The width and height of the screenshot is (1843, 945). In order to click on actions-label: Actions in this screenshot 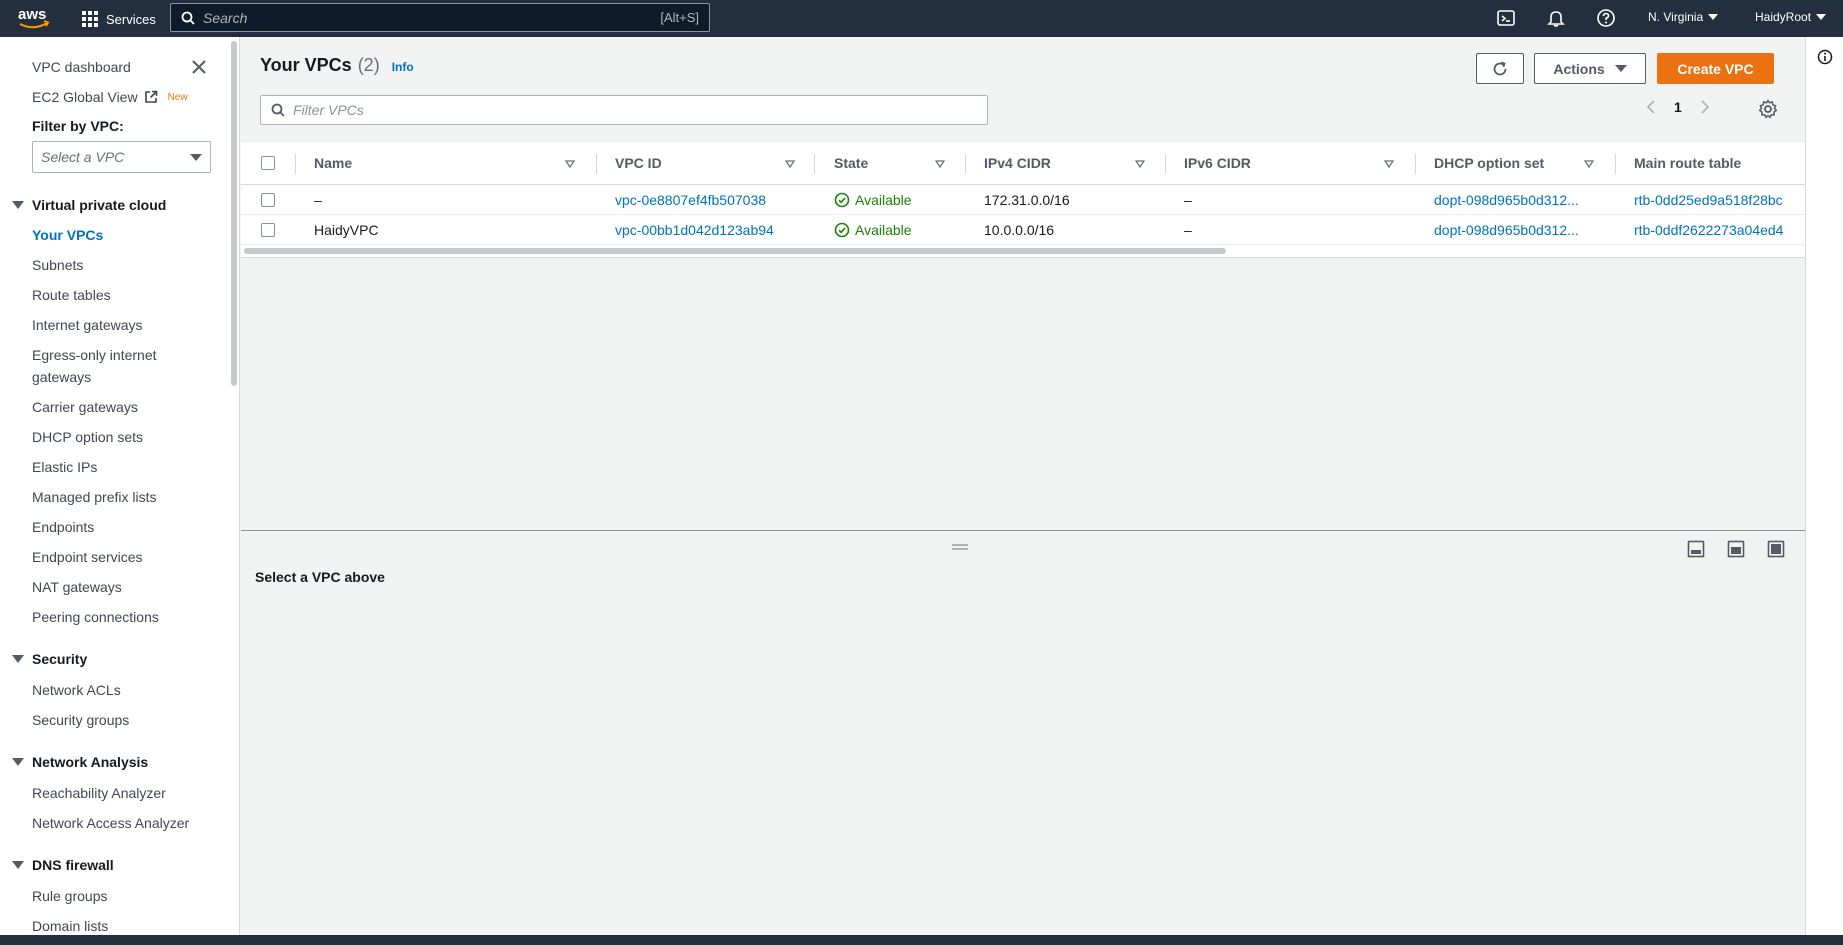, I will do `click(1579, 68)`.